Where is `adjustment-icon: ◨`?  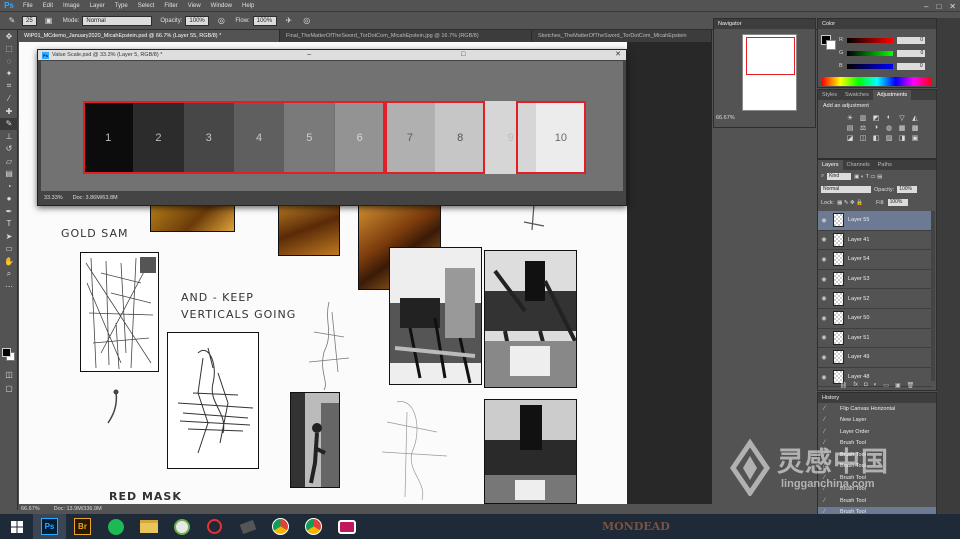
adjustment-icon: ◨ is located at coordinates (902, 138).